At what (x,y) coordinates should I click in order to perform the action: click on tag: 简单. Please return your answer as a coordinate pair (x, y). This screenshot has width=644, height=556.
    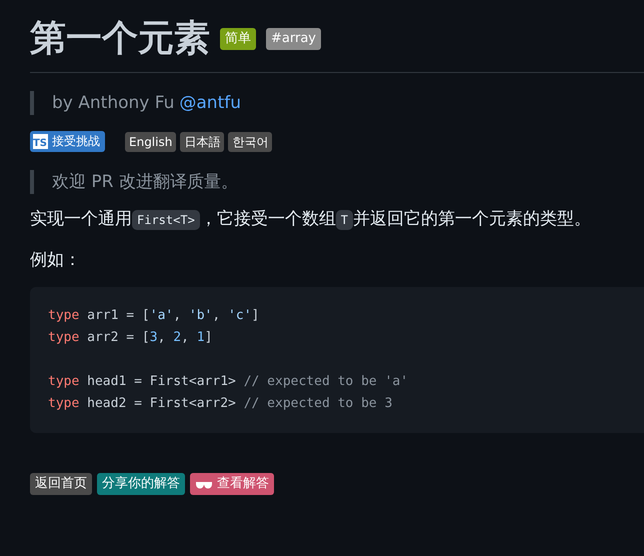
    Looking at the image, I should click on (238, 39).